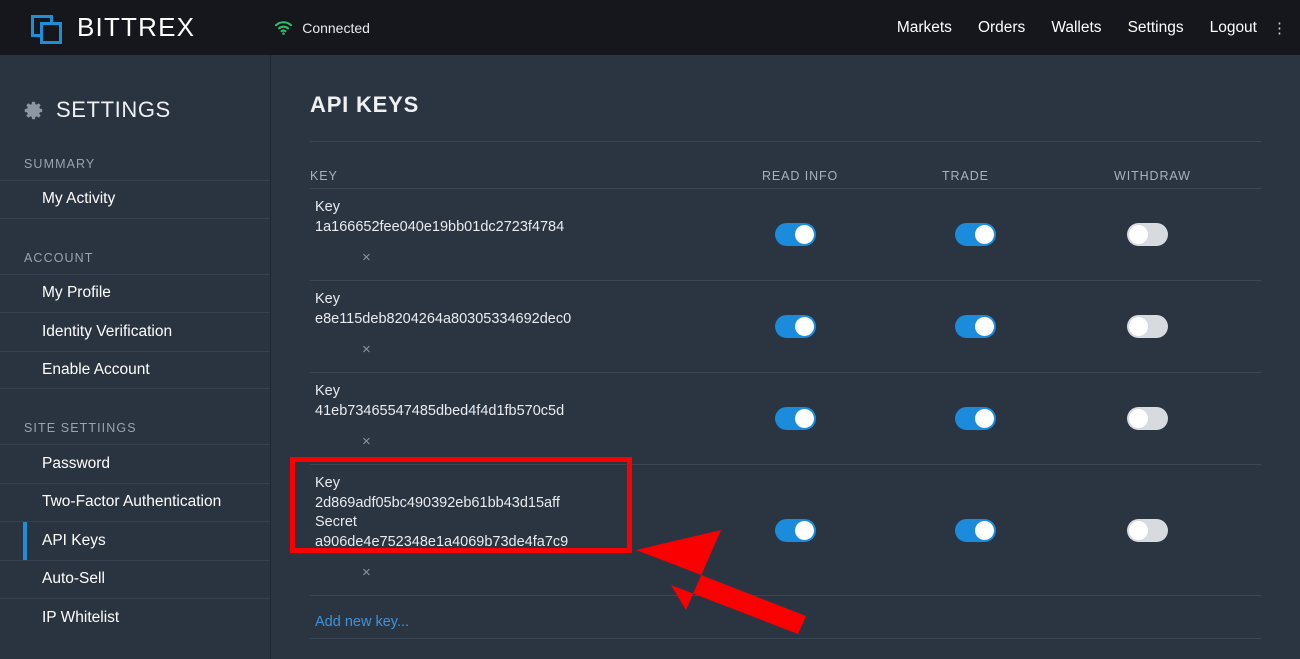 Image resolution: width=1300 pixels, height=659 pixels. What do you see at coordinates (135, 579) in the screenshot?
I see `sidebar-item-auto-sell: Auto-Sell` at bounding box center [135, 579].